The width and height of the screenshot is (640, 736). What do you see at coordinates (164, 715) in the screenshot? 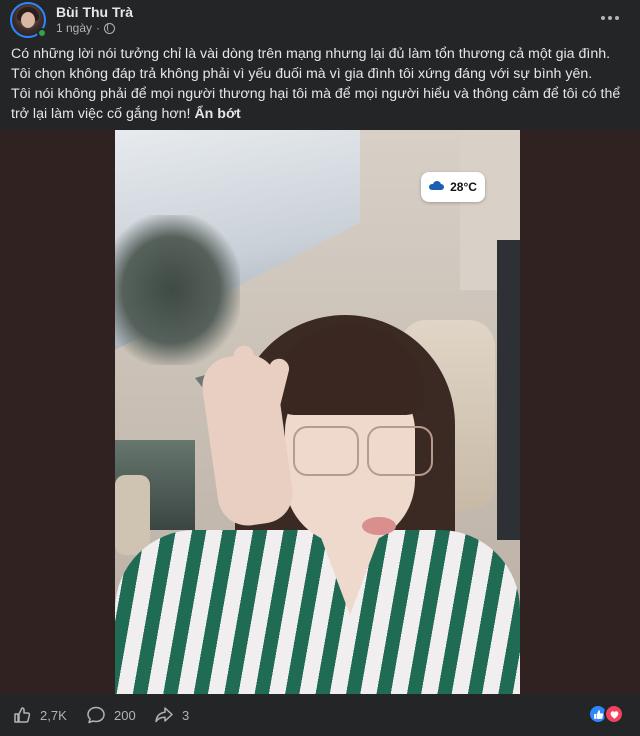
I see `share-icon` at bounding box center [164, 715].